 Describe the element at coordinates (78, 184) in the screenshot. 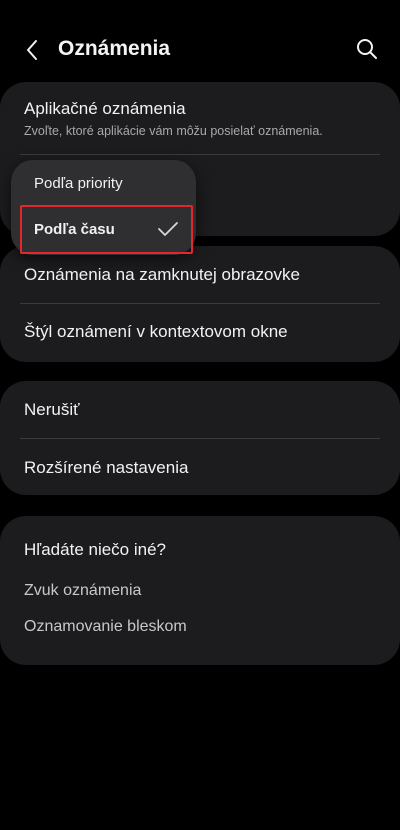

I see `sort-option-priority: Podľa priority` at that location.